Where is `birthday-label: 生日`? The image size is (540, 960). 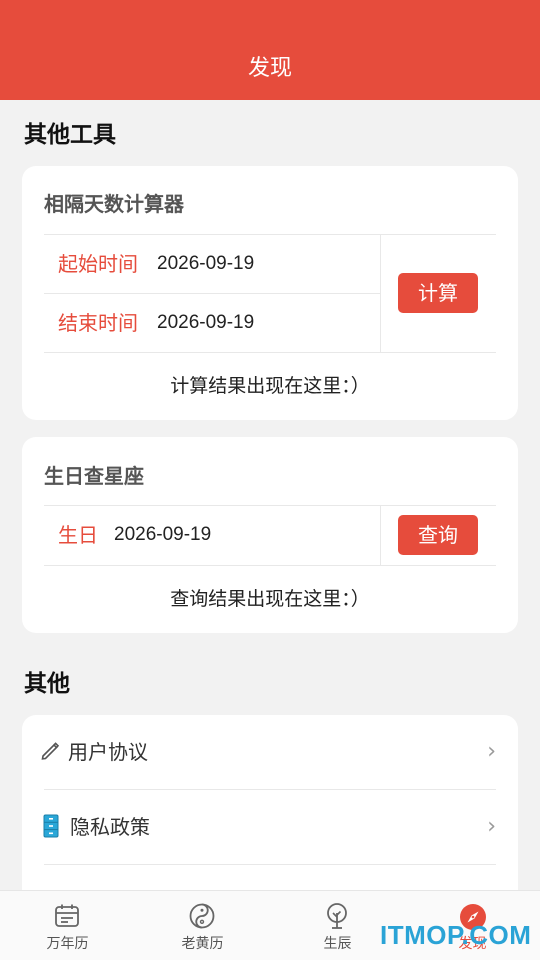
birthday-label: 生日 is located at coordinates (78, 535).